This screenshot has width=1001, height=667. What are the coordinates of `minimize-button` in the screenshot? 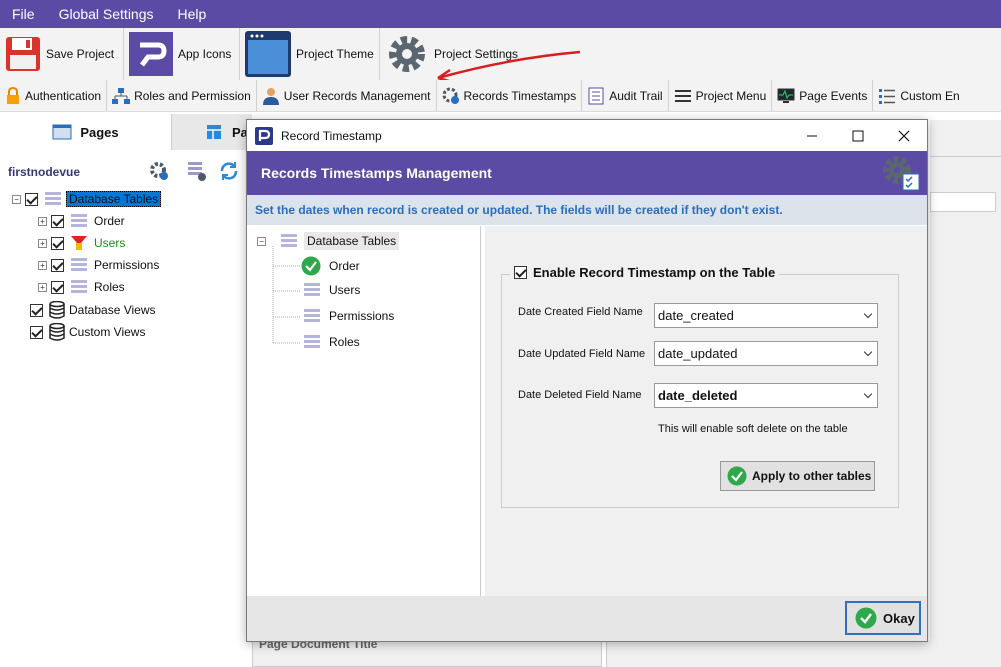 It's located at (812, 135).